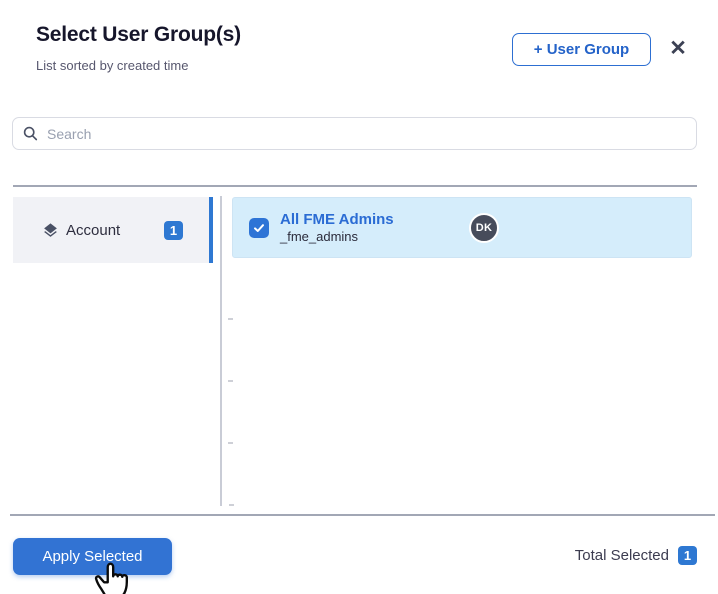 The height and width of the screenshot is (594, 718). I want to click on group-text-block: All FME Admins _fme_admins, so click(337, 227).